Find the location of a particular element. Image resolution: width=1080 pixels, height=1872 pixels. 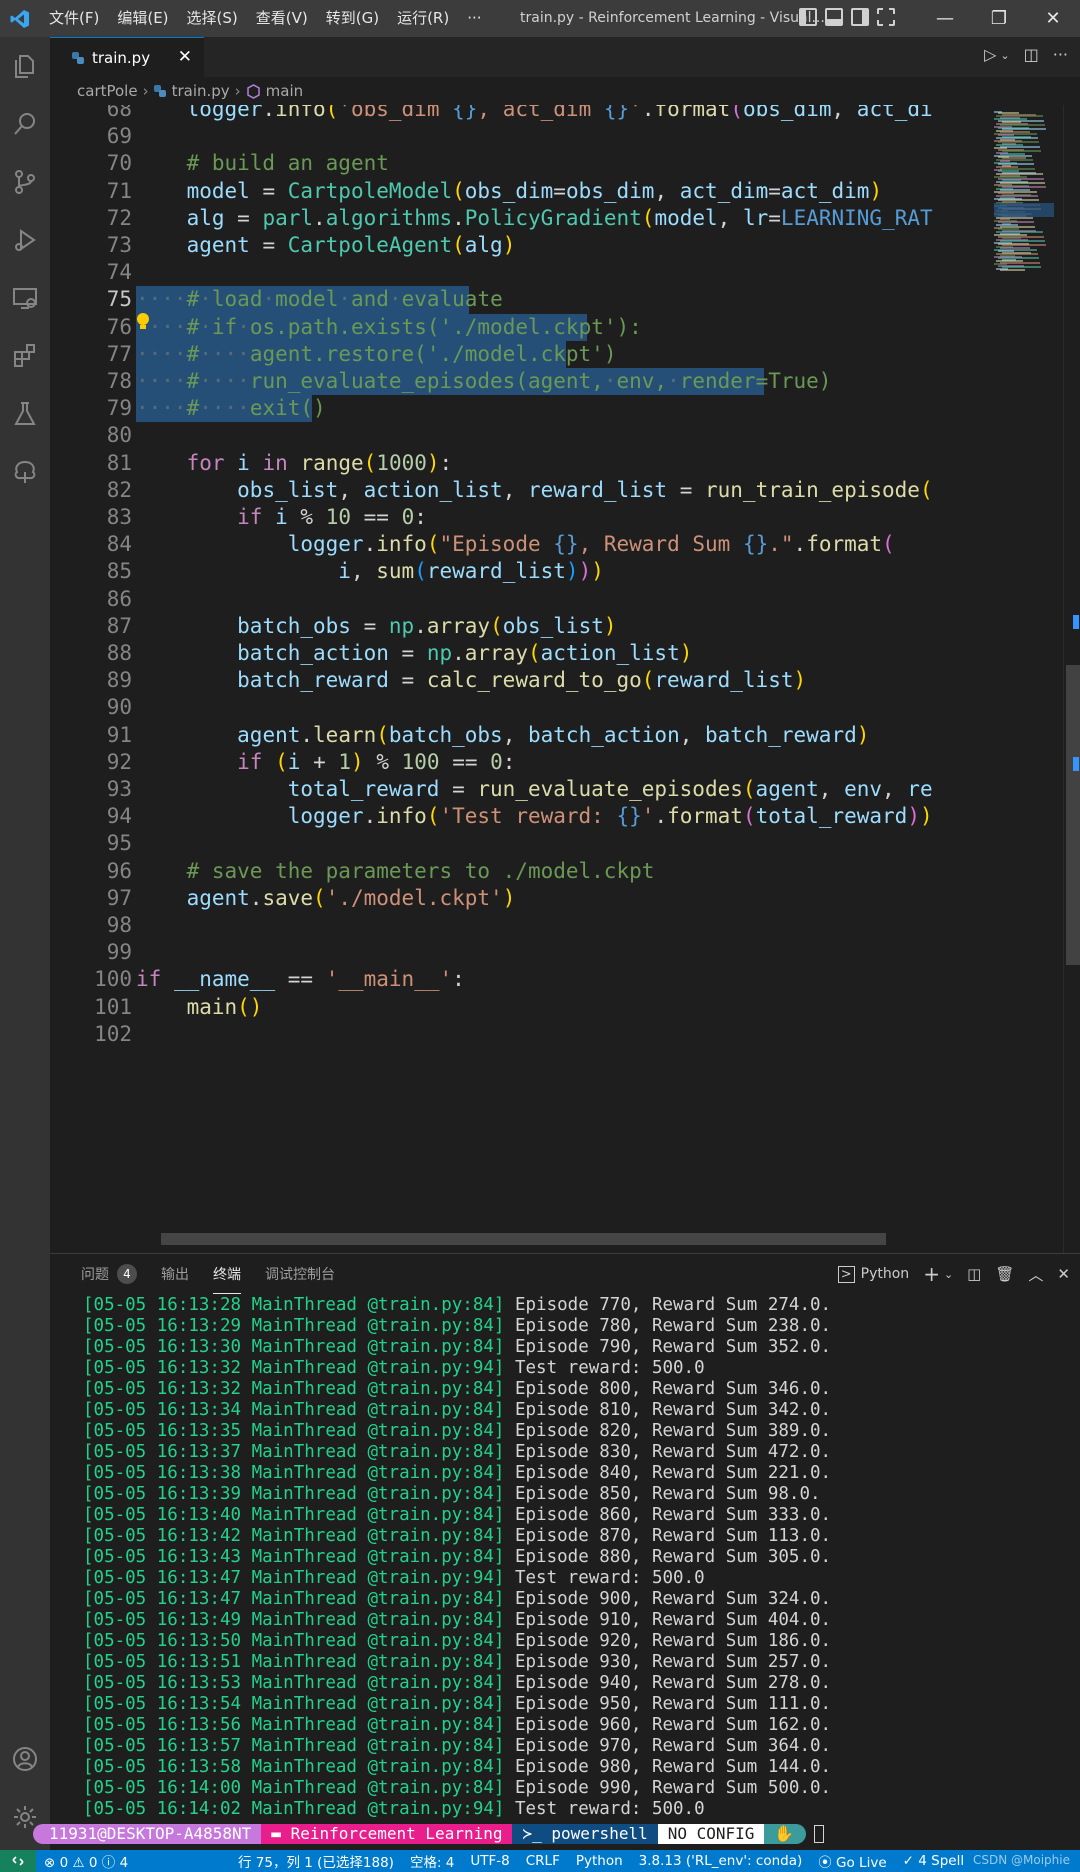

code-line: 102 is located at coordinates (520, 1034).